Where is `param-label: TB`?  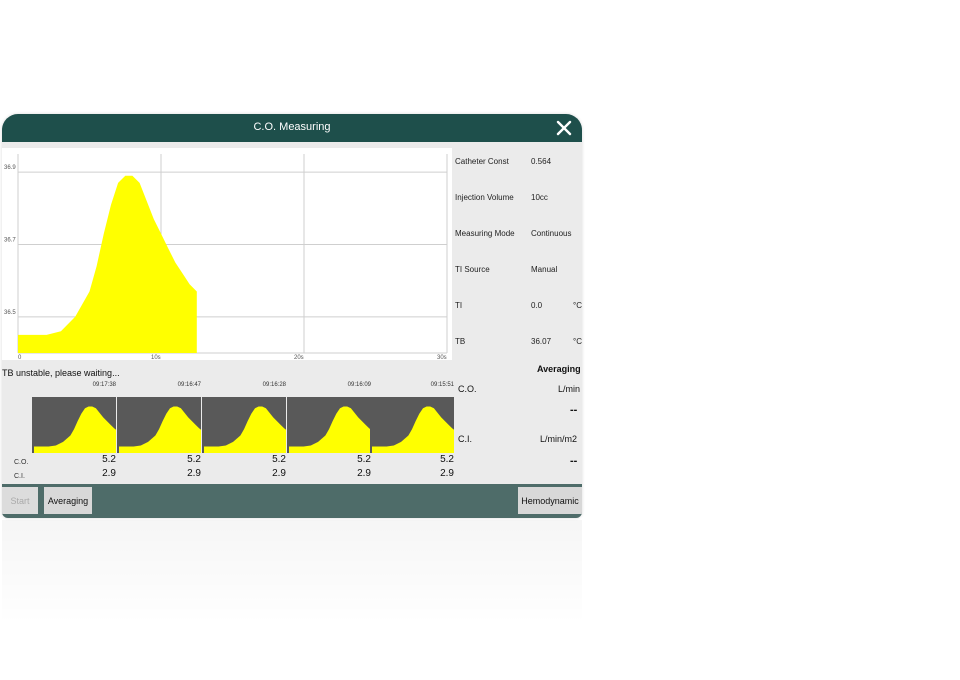 param-label: TB is located at coordinates (460, 341).